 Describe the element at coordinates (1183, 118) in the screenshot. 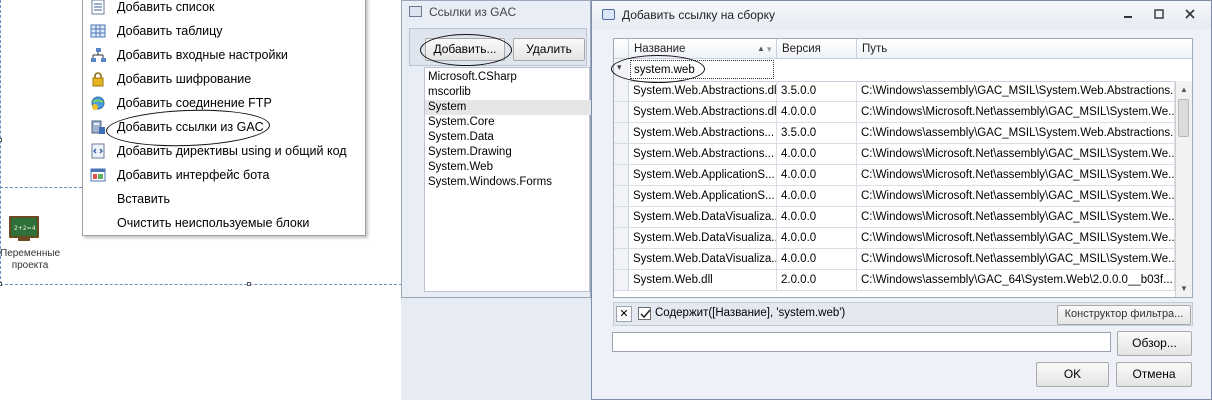

I see `scrollbar-thumb` at that location.